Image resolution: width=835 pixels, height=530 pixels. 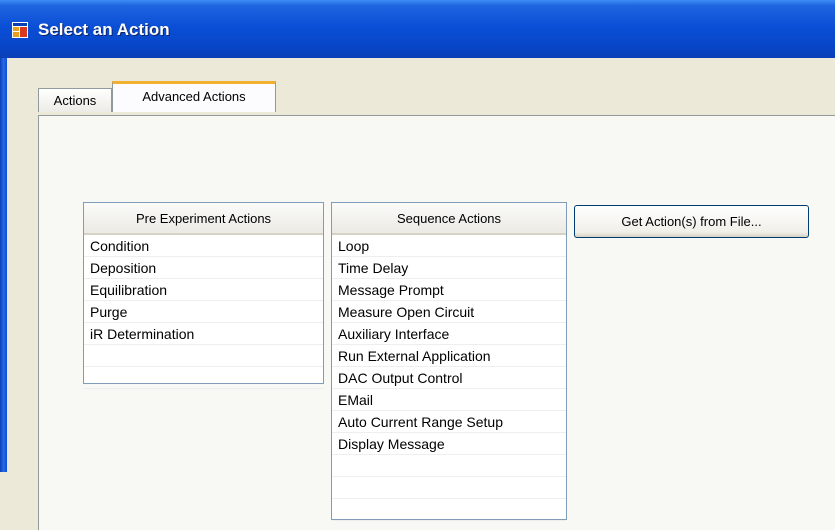 I want to click on pre-experiment-action-item: Purge, so click(x=203, y=312).